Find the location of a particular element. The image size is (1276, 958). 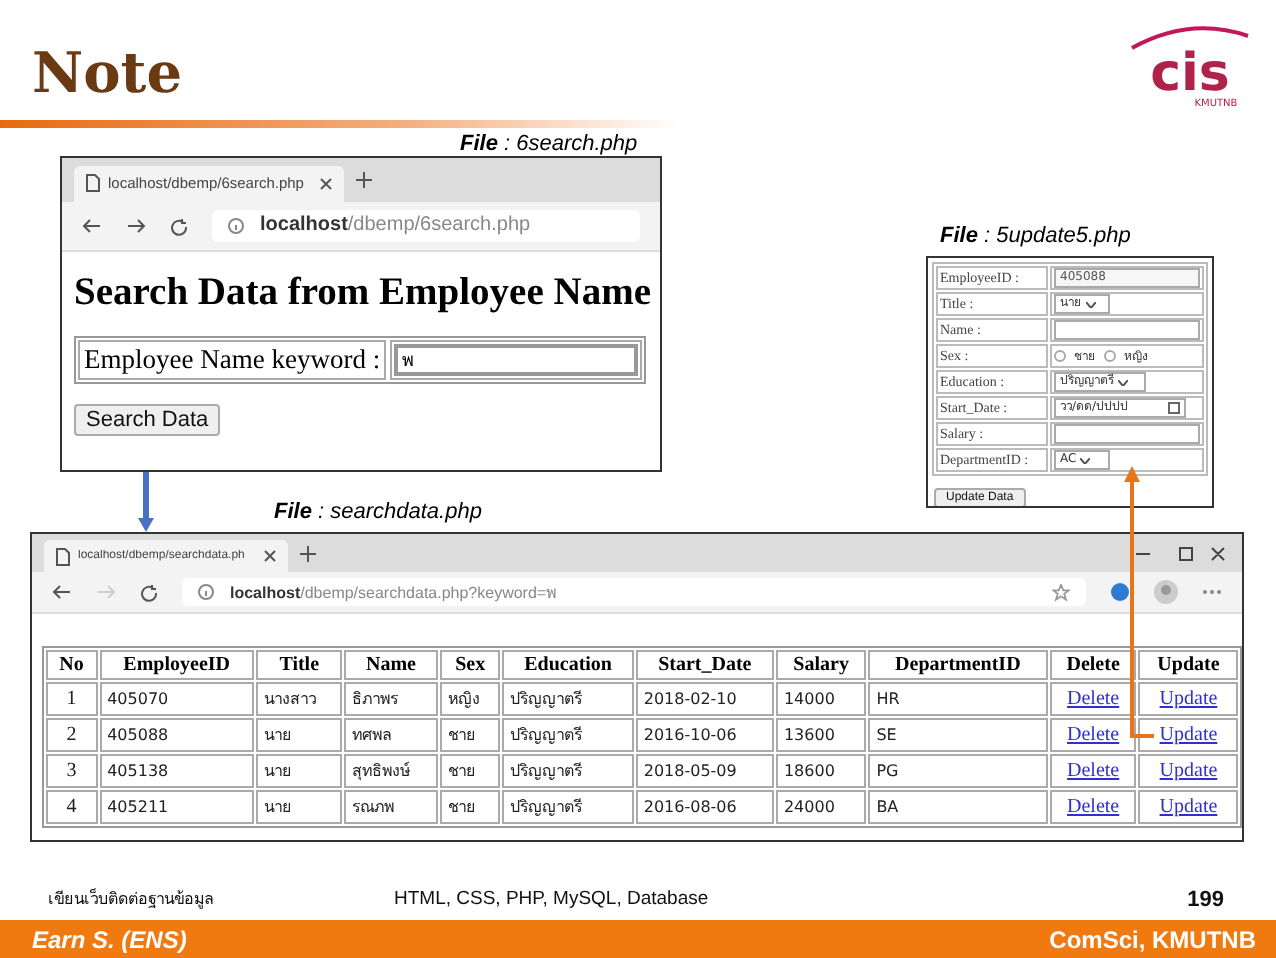

table-cell: 24000 is located at coordinates (821, 807).